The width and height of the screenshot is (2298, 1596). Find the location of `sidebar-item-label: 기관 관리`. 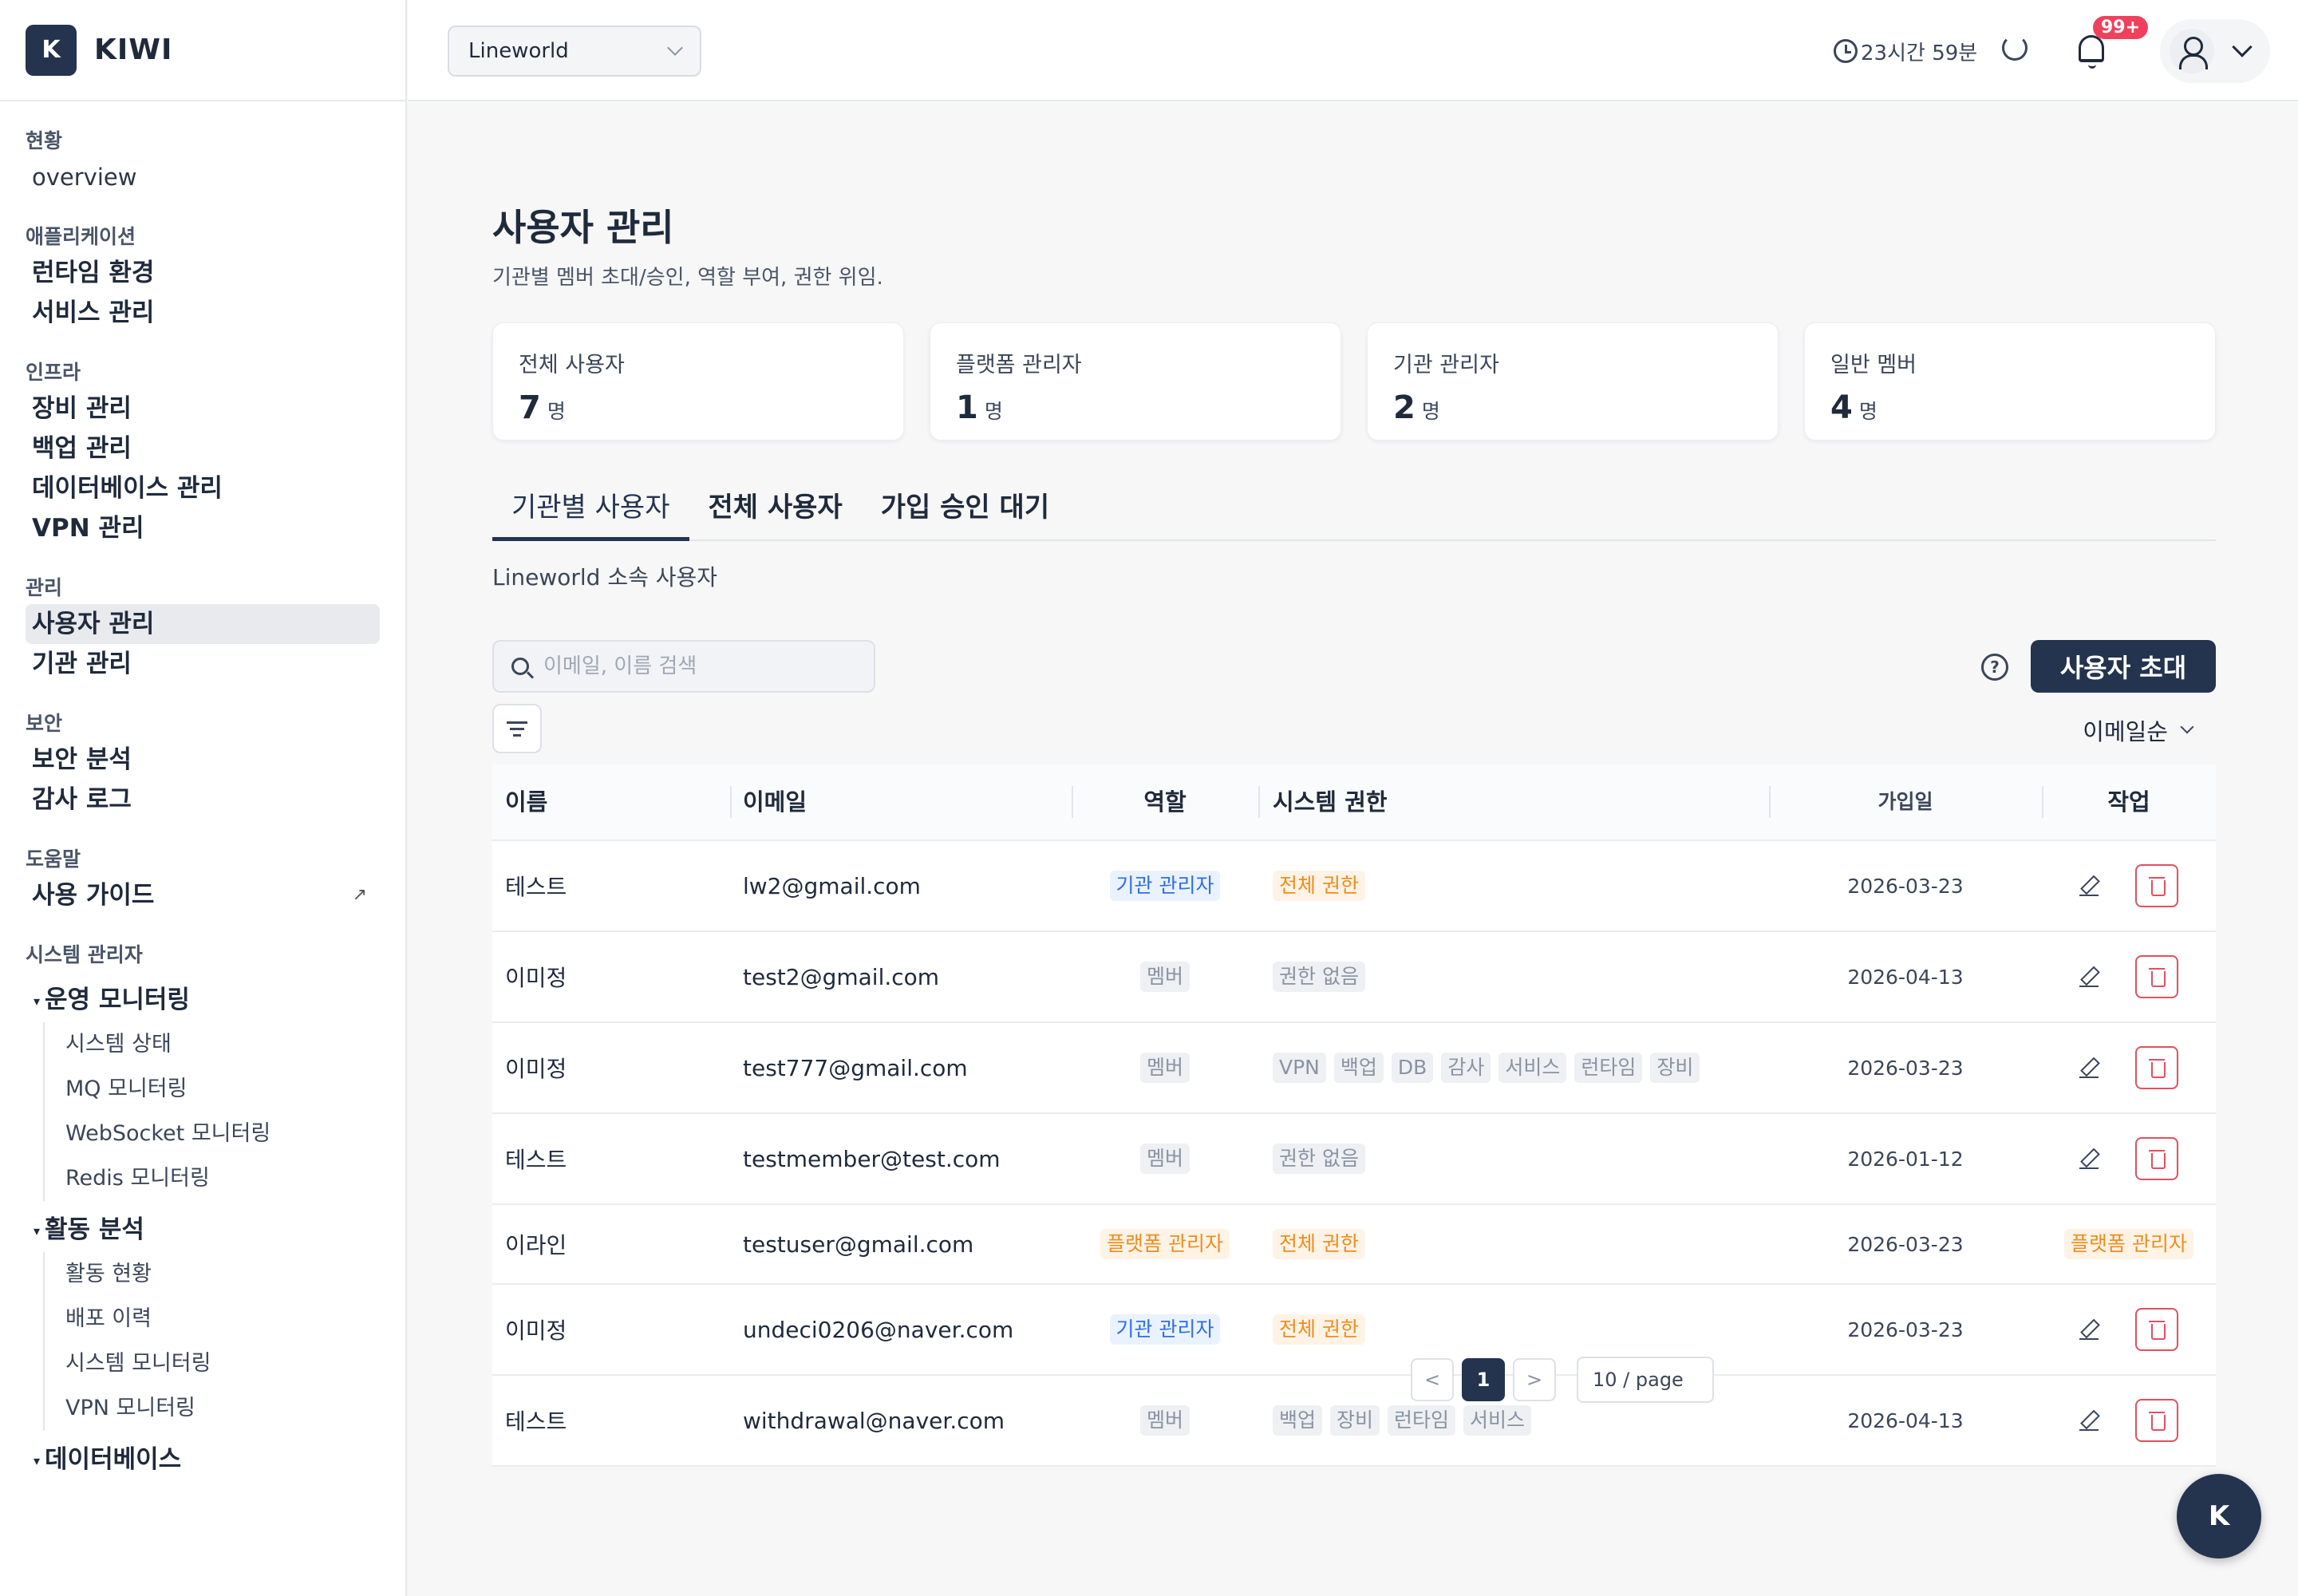

sidebar-item-label: 기관 관리 is located at coordinates (82, 664).